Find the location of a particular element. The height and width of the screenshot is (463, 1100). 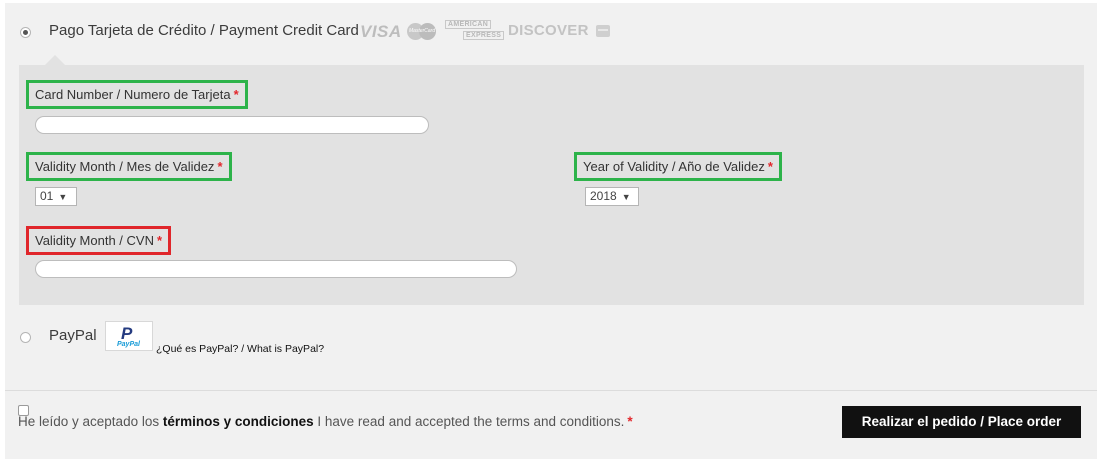

terms-link: términos y condiciones is located at coordinates (238, 421).